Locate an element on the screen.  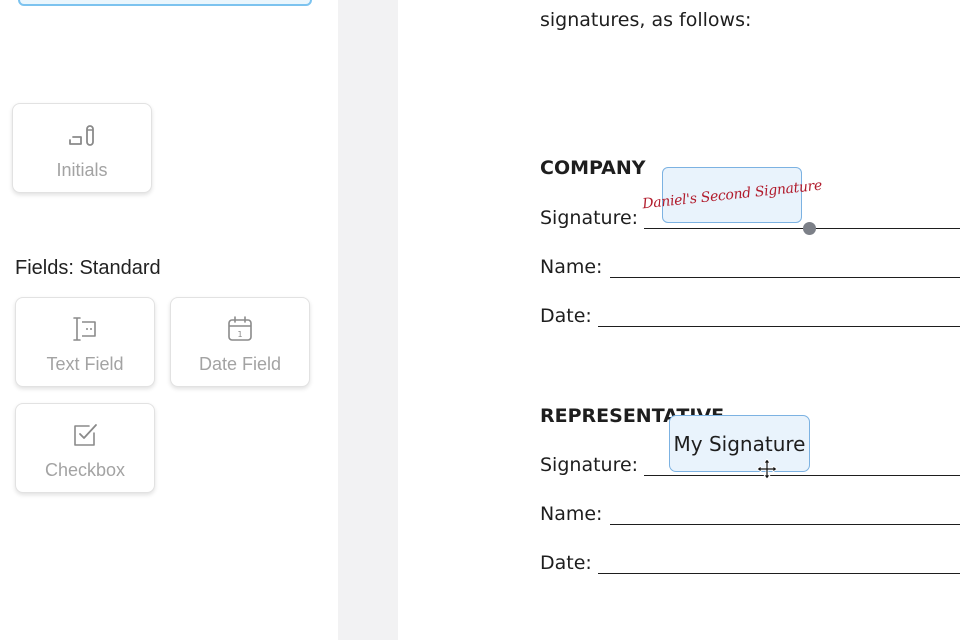
date-field-button: 1 Date Field is located at coordinates (240, 342).